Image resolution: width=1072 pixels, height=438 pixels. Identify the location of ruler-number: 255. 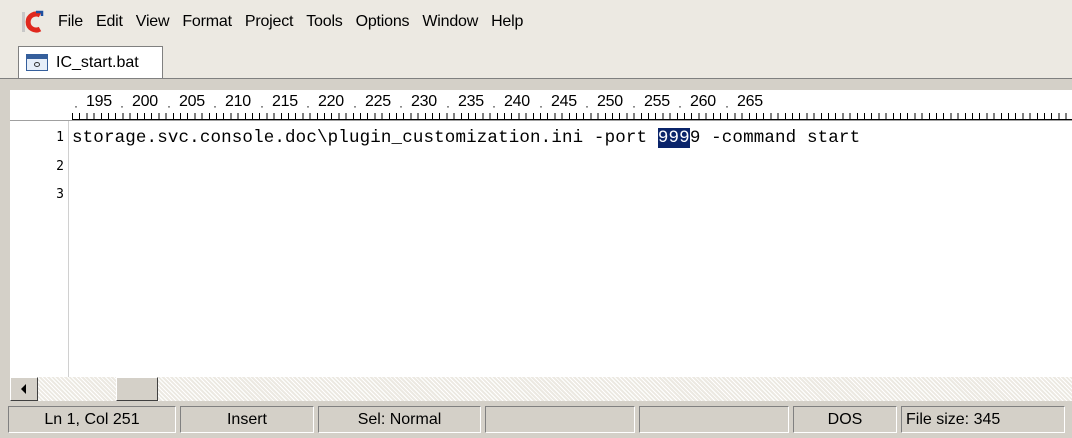
(657, 101).